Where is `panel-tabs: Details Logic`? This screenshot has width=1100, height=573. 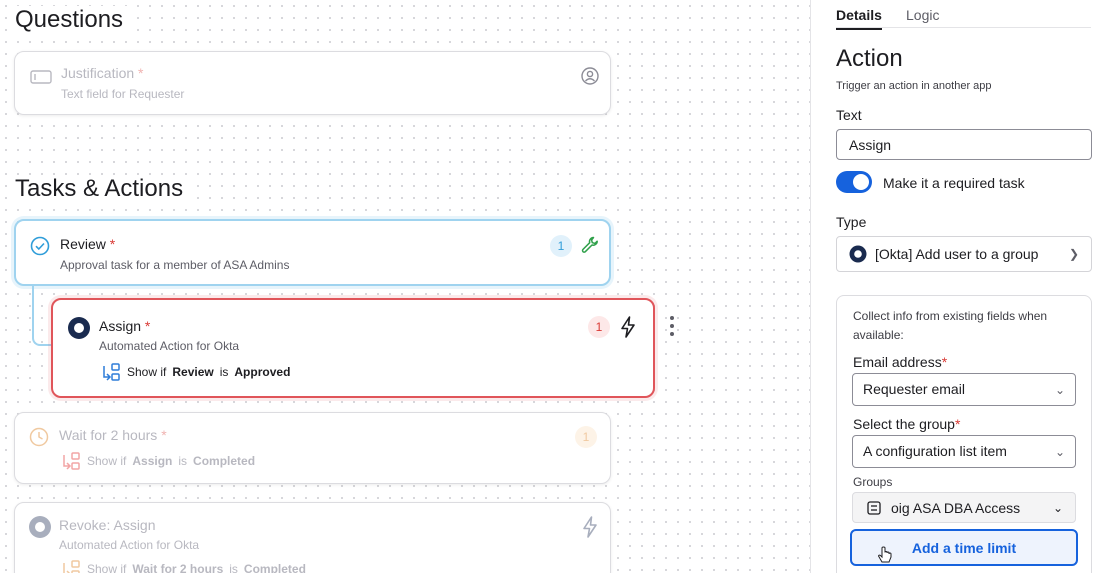
panel-tabs: Details Logic is located at coordinates (963, 15).